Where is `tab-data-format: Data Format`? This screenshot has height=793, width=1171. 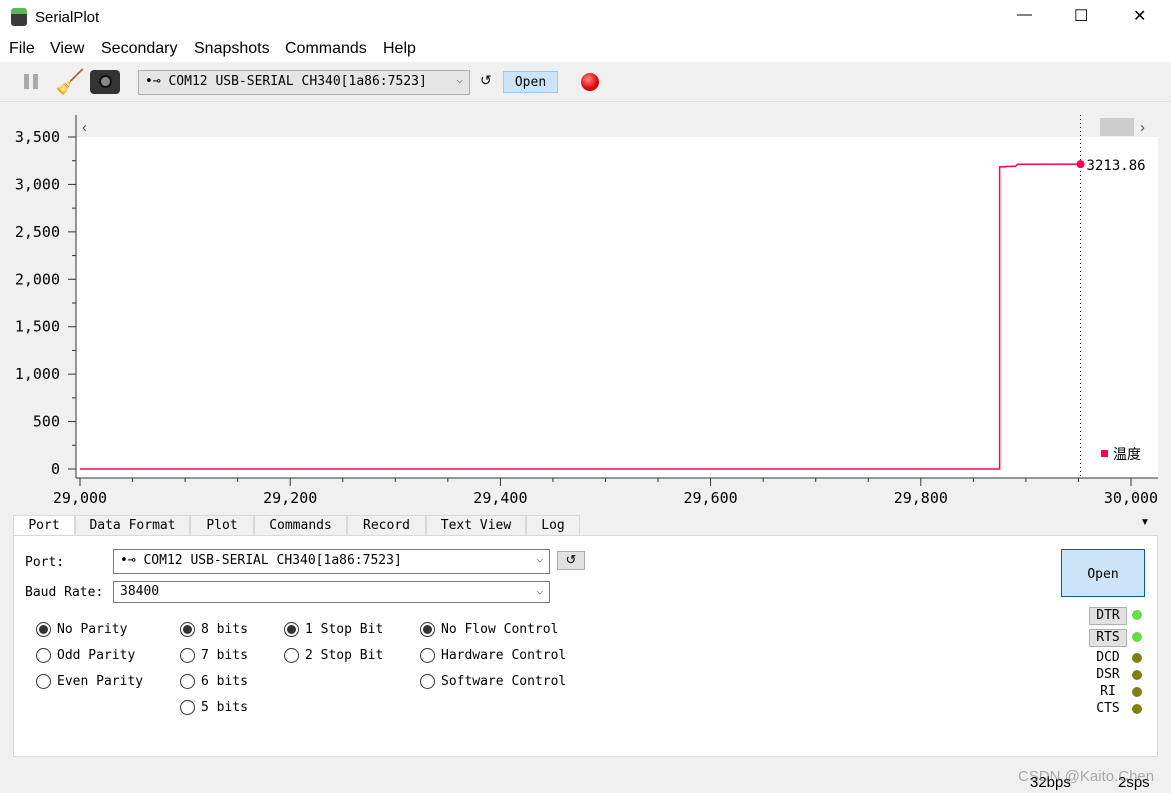 tab-data-format: Data Format is located at coordinates (132, 525).